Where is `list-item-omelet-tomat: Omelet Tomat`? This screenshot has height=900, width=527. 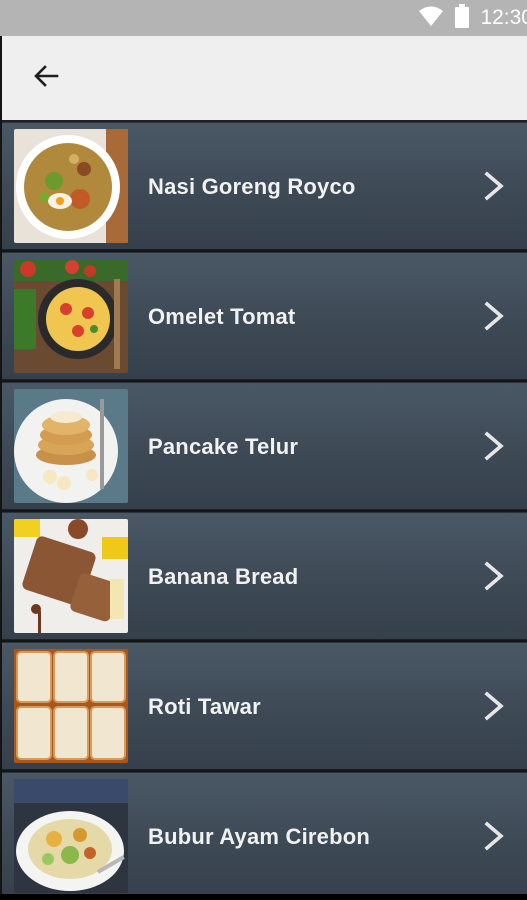 list-item-omelet-tomat: Omelet Tomat is located at coordinates (264, 316).